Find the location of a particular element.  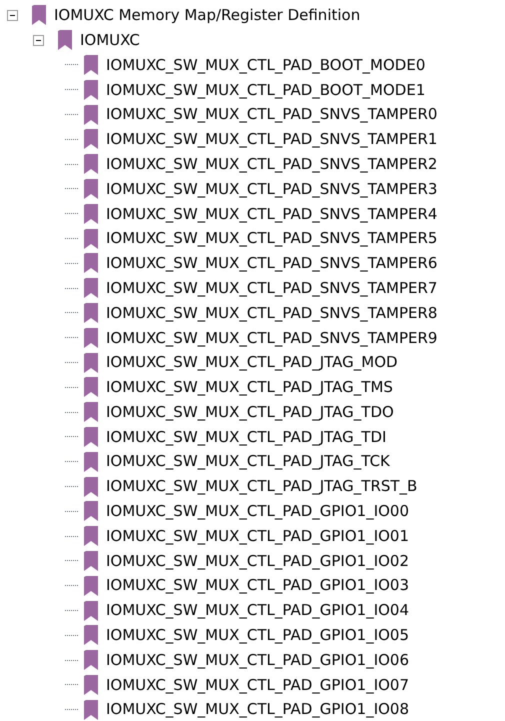

bookmark-label: IOMUXC_SW_MUX_CTL_PAD_SNVS_TAMPER7 is located at coordinates (272, 288).